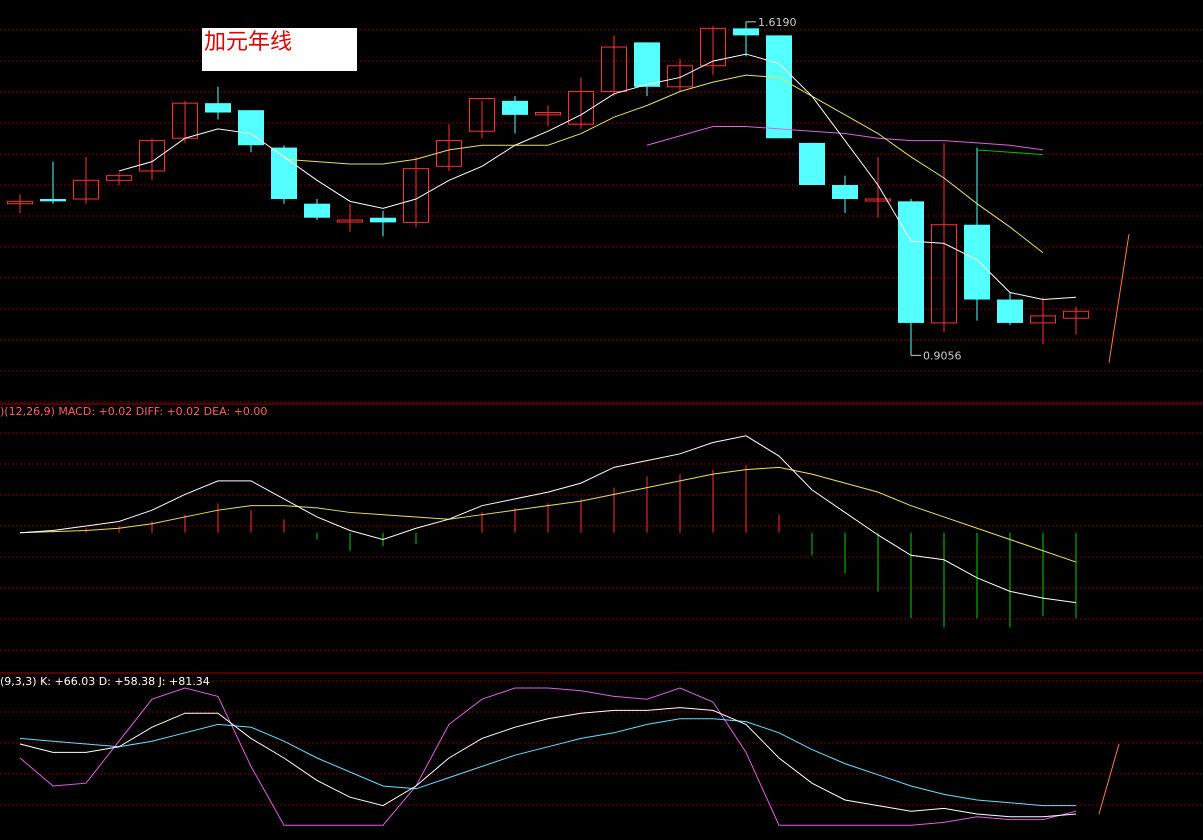 The width and height of the screenshot is (1203, 840). What do you see at coordinates (105, 681) in the screenshot?
I see `kdj-header: (9,3,3) K: +66.03 D: +58.38 J: +81.34` at bounding box center [105, 681].